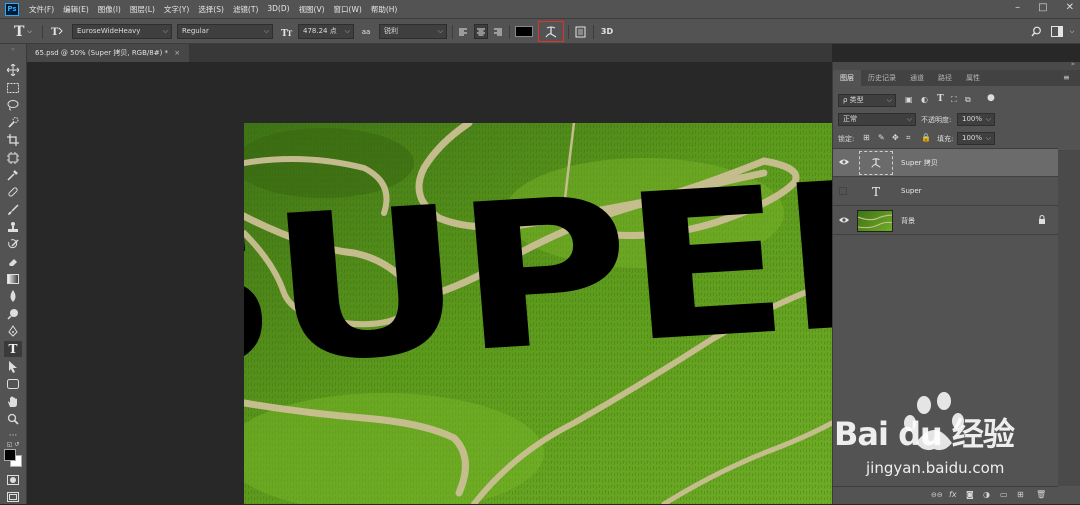 This screenshot has height=505, width=1080. Describe the element at coordinates (908, 221) in the screenshot. I see `layer-name: 背景` at that location.